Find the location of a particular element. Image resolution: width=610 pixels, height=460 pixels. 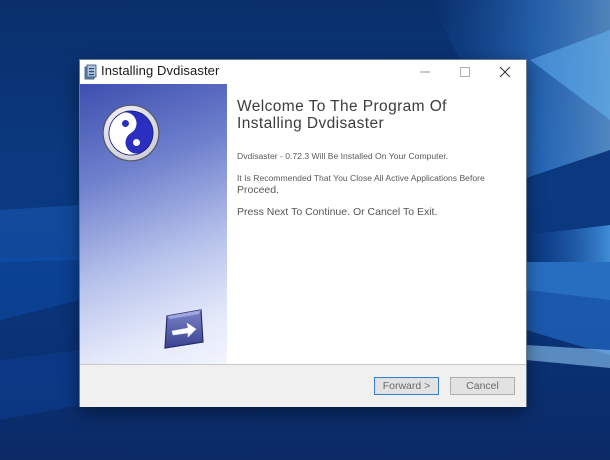

minimize-icon is located at coordinates (425, 72).